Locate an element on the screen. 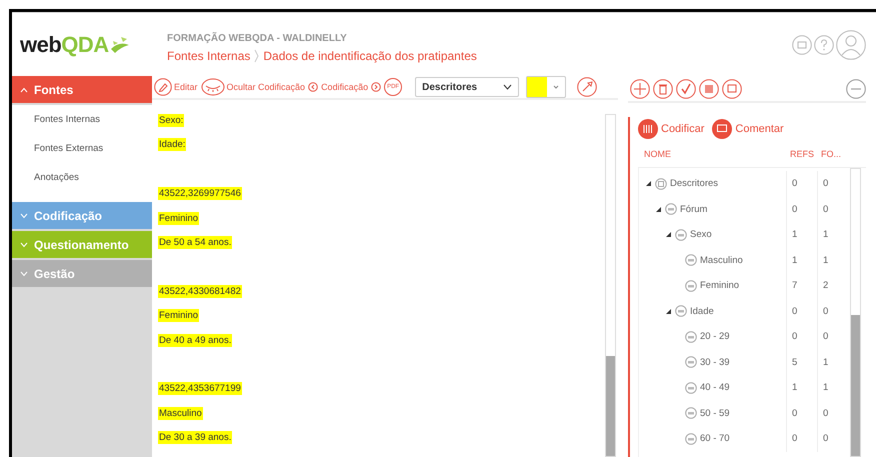 The height and width of the screenshot is (457, 876). sidebar-item: Fontes Externas is located at coordinates (82, 152).